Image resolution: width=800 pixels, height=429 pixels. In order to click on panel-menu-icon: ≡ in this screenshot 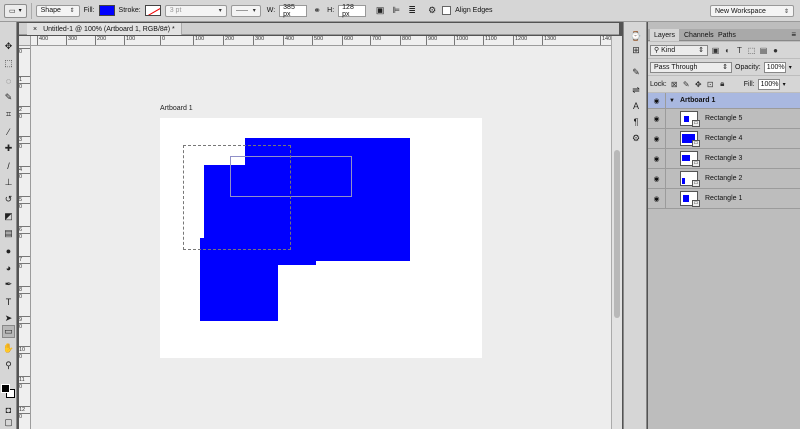, I will do `click(793, 34)`.